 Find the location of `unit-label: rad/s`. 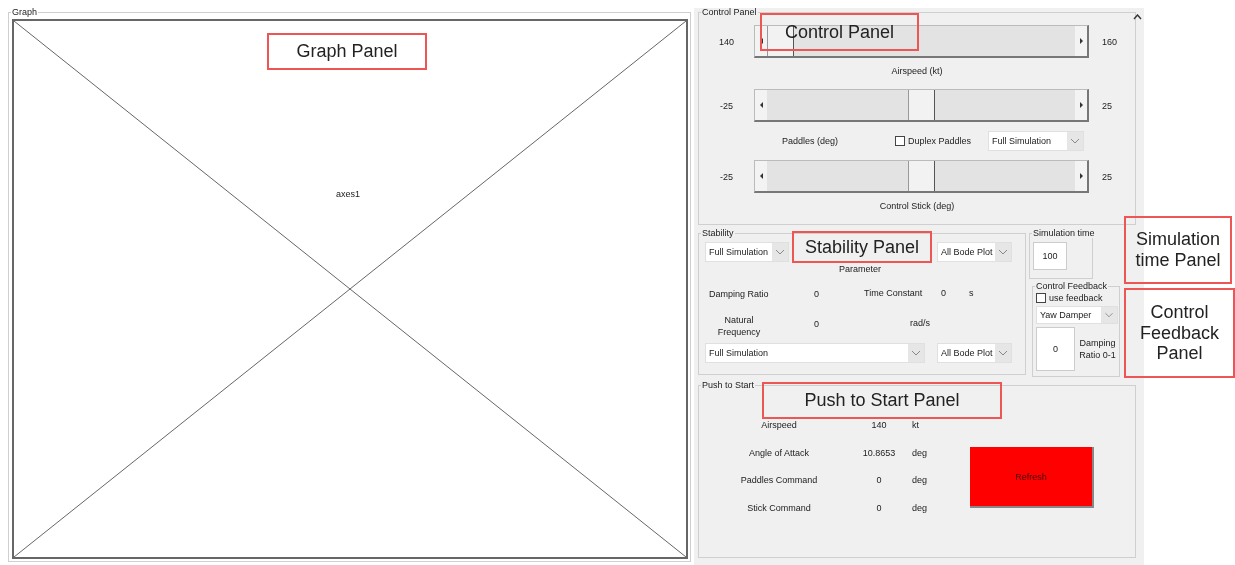

unit-label: rad/s is located at coordinates (920, 323).